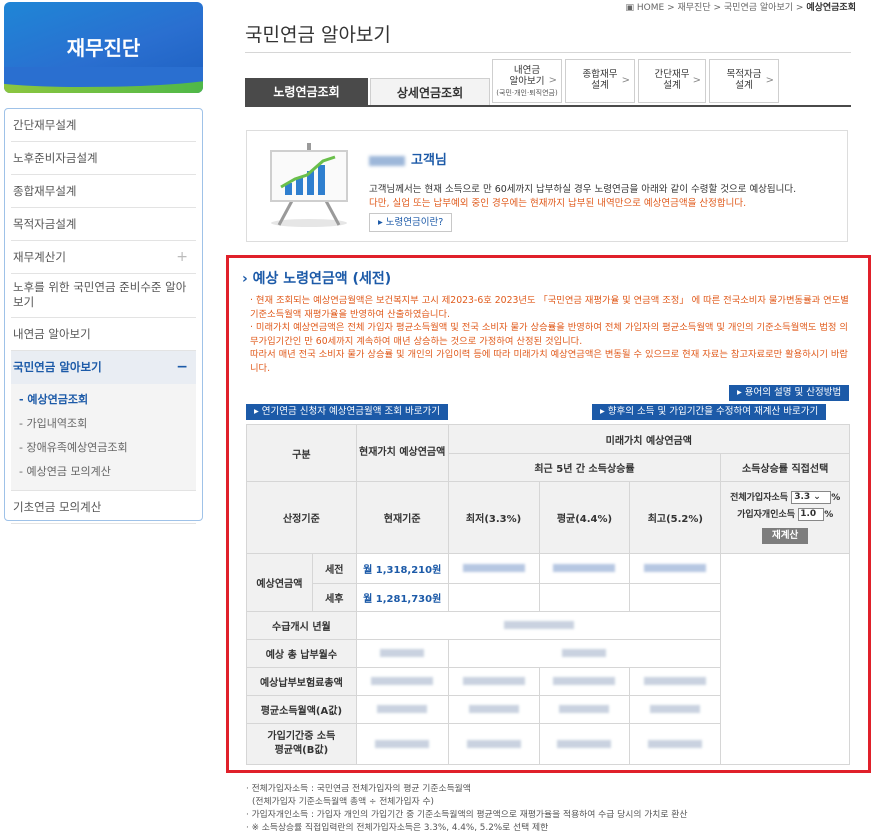 This screenshot has width=880, height=831. I want to click on sidebar-title: 재무진단, so click(103, 48).